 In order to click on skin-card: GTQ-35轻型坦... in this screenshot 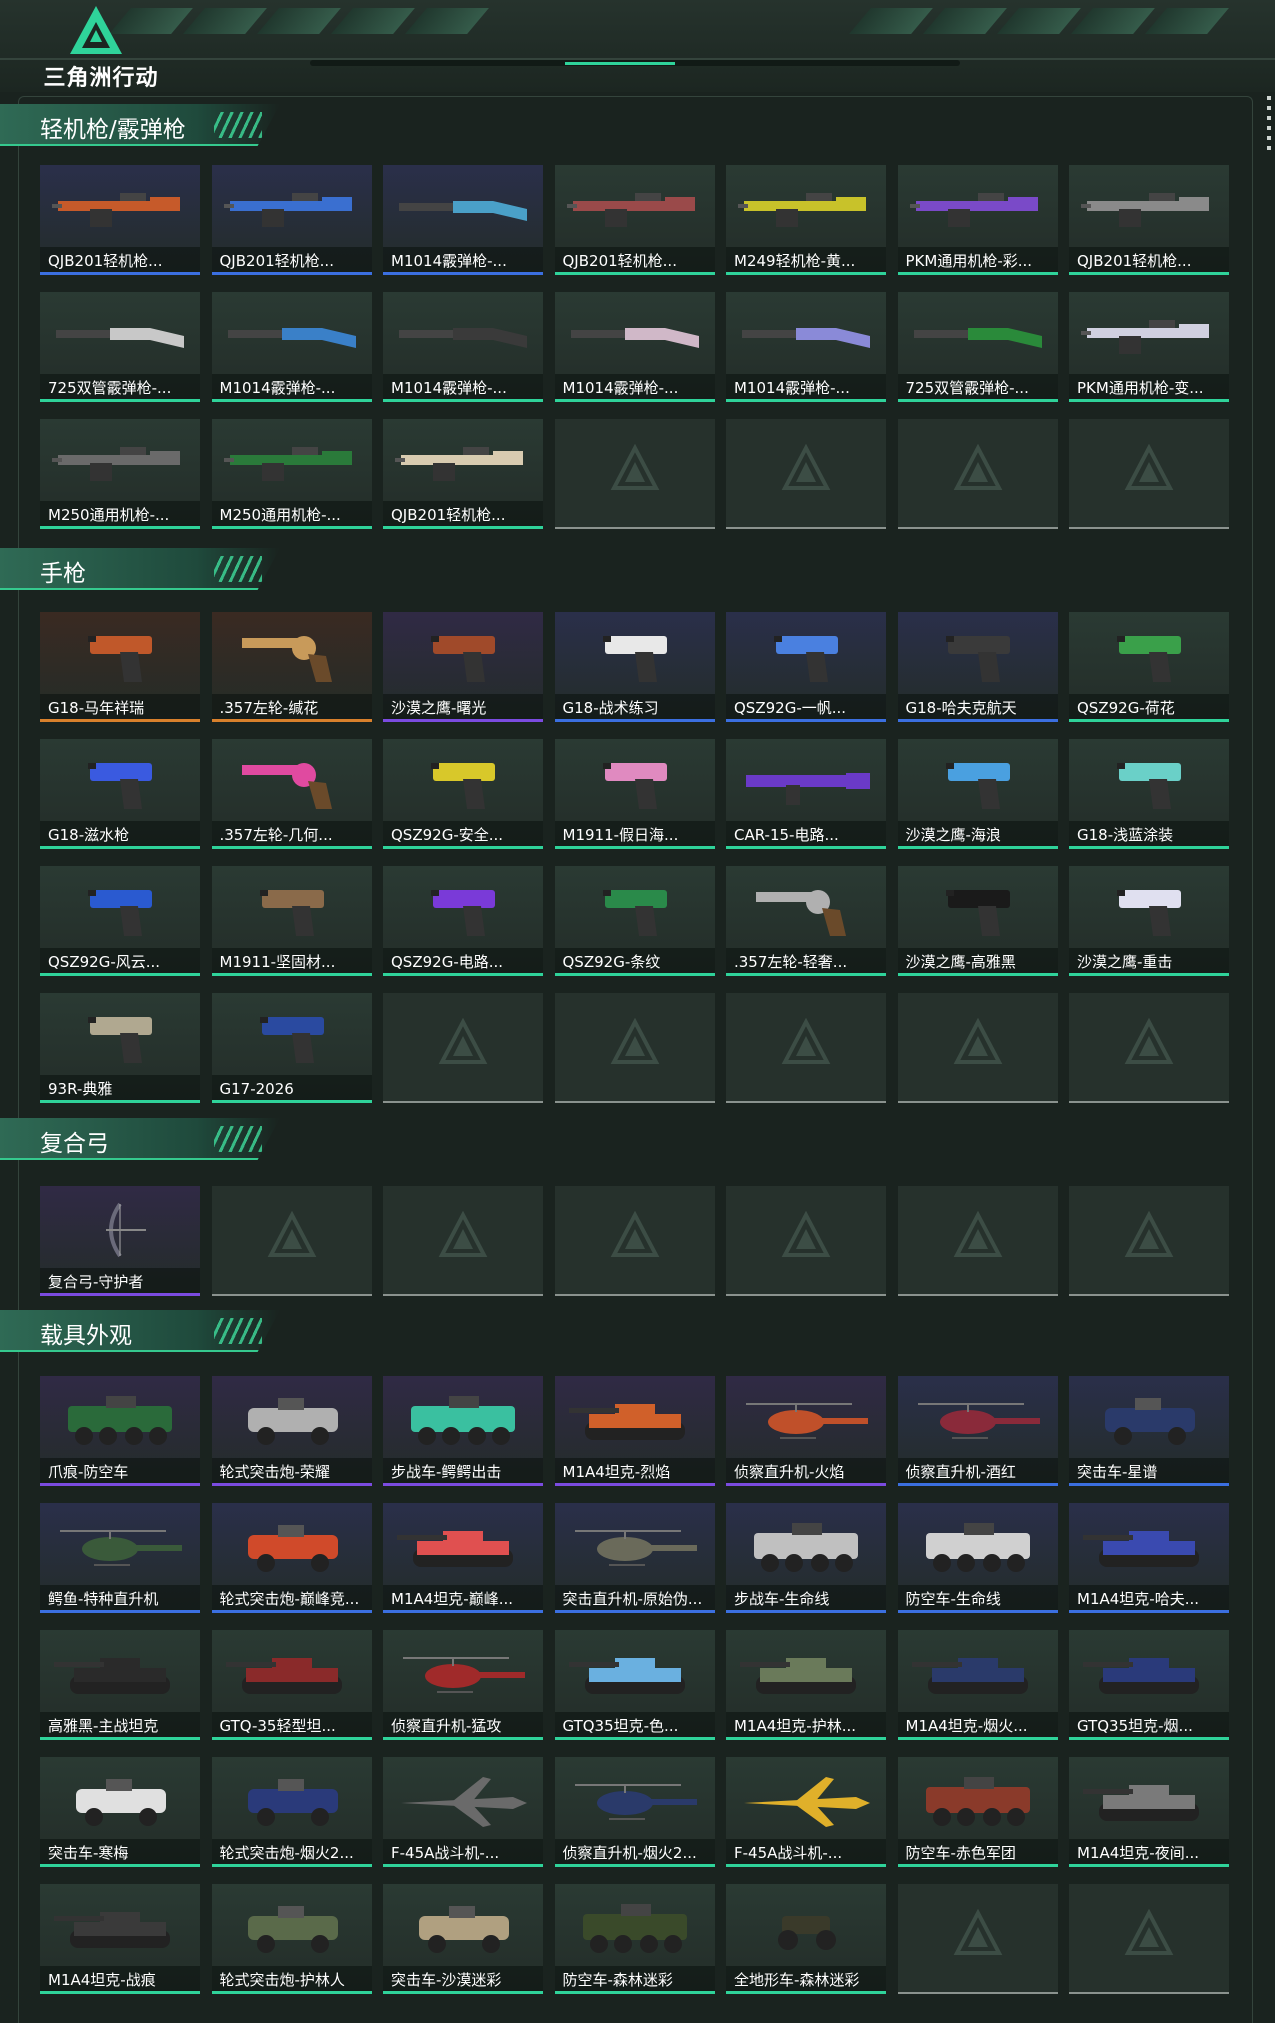, I will do `click(291, 1685)`.